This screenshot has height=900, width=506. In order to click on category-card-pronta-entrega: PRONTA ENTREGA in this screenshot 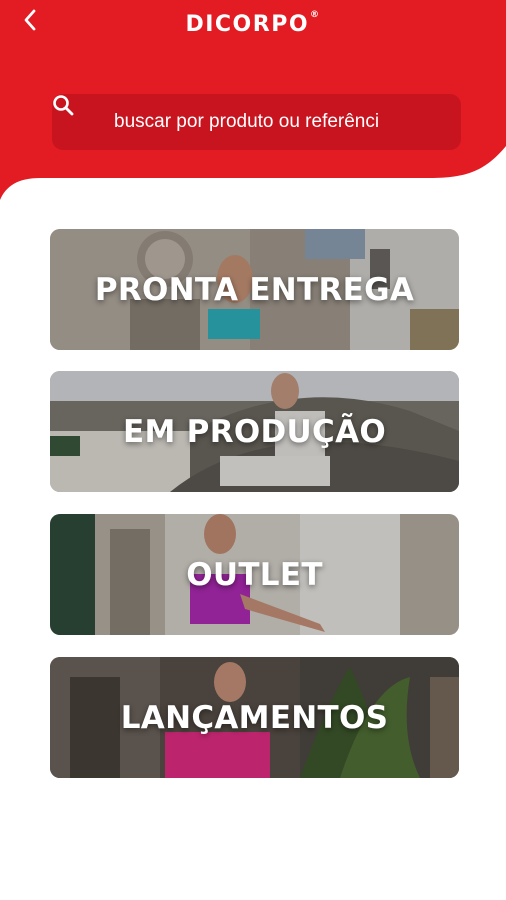, I will do `click(254, 289)`.